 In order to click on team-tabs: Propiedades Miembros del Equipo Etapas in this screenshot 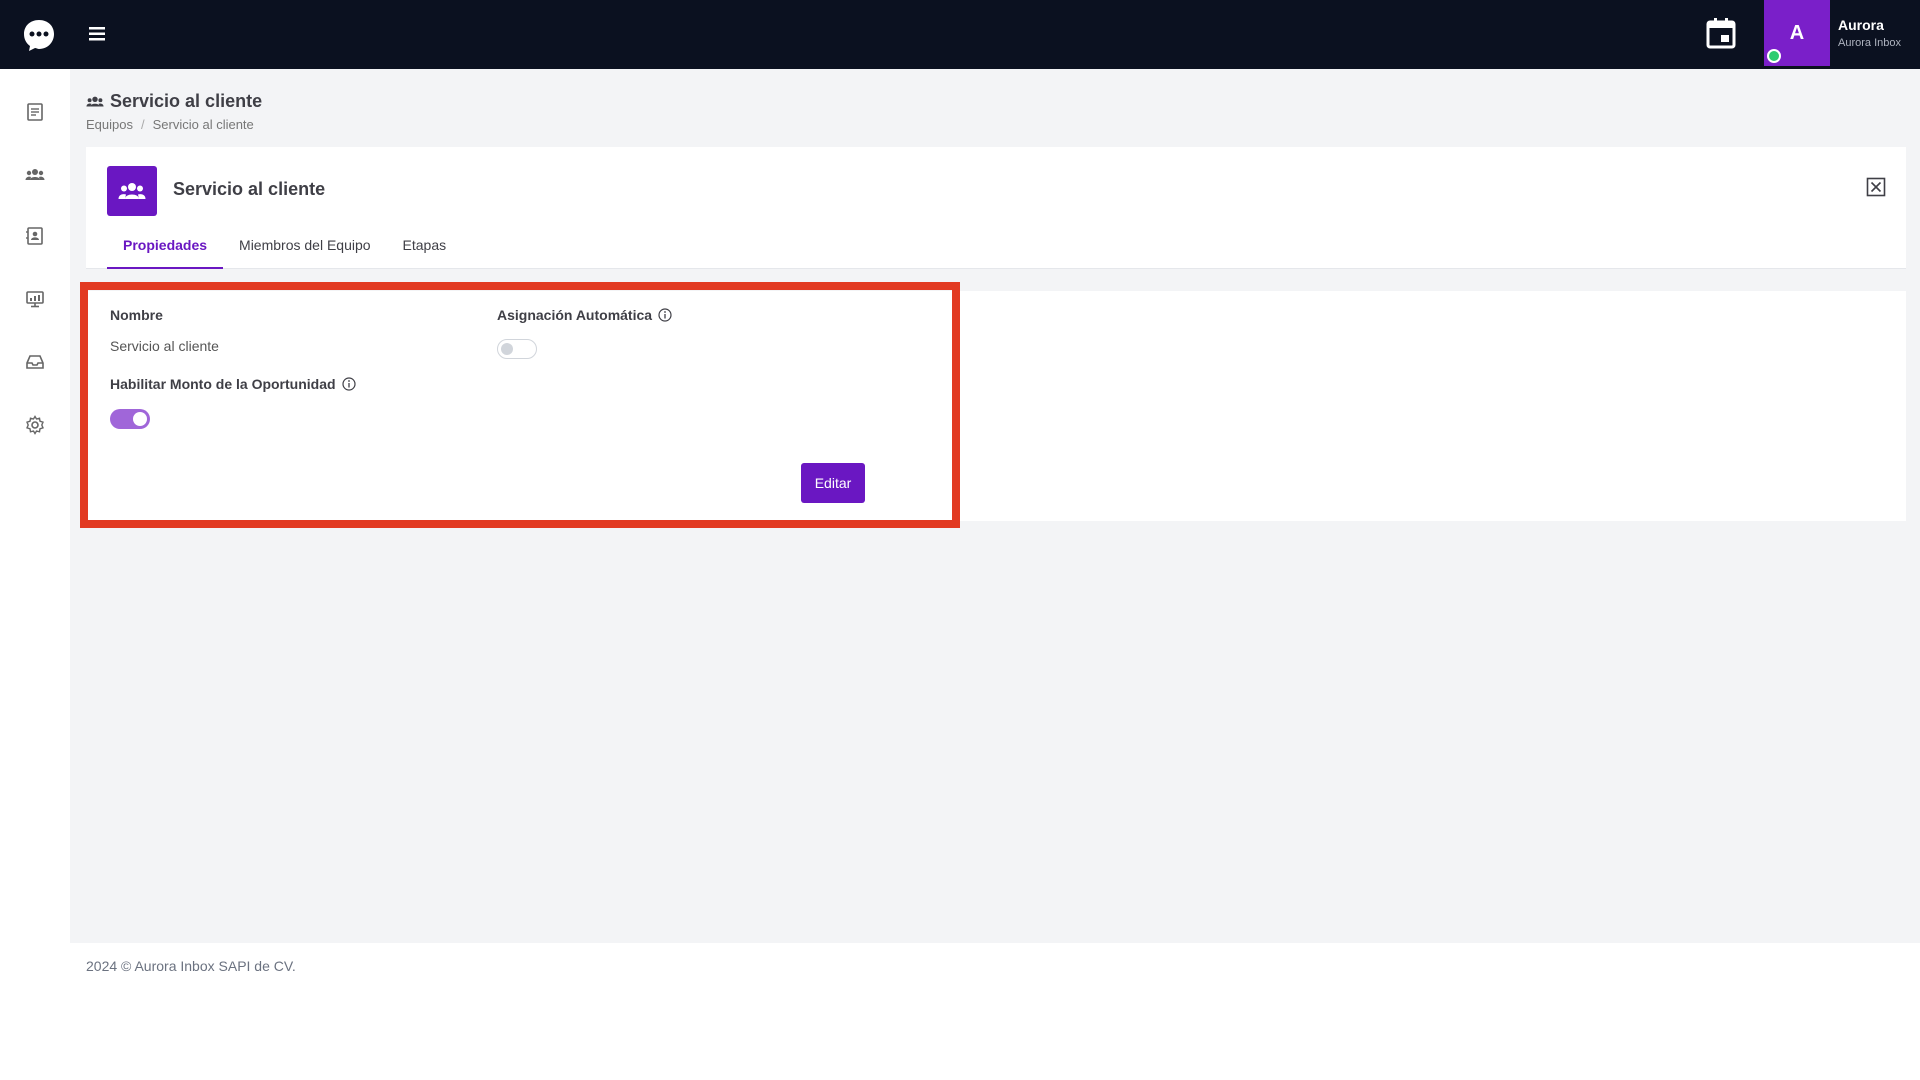, I will do `click(284, 248)`.